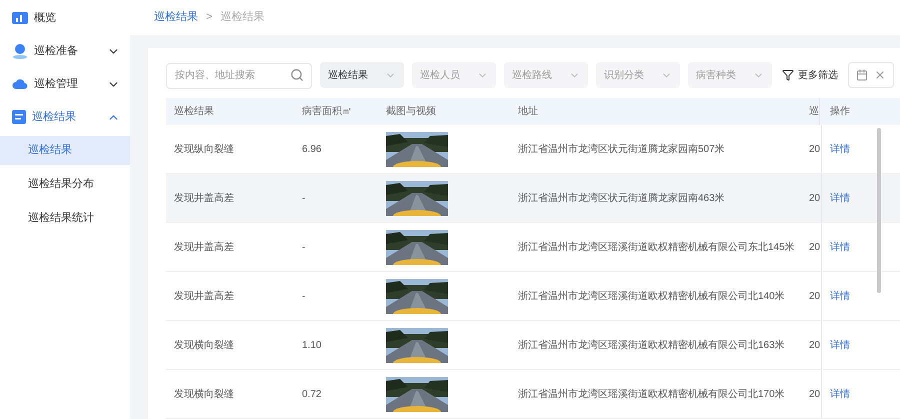 This screenshot has height=419, width=900. Describe the element at coordinates (651, 345) in the screenshot. I see `table-cell-text: 浙江省温州市龙湾区瑶溪街道欧权精密机械有限公司北163米` at that location.